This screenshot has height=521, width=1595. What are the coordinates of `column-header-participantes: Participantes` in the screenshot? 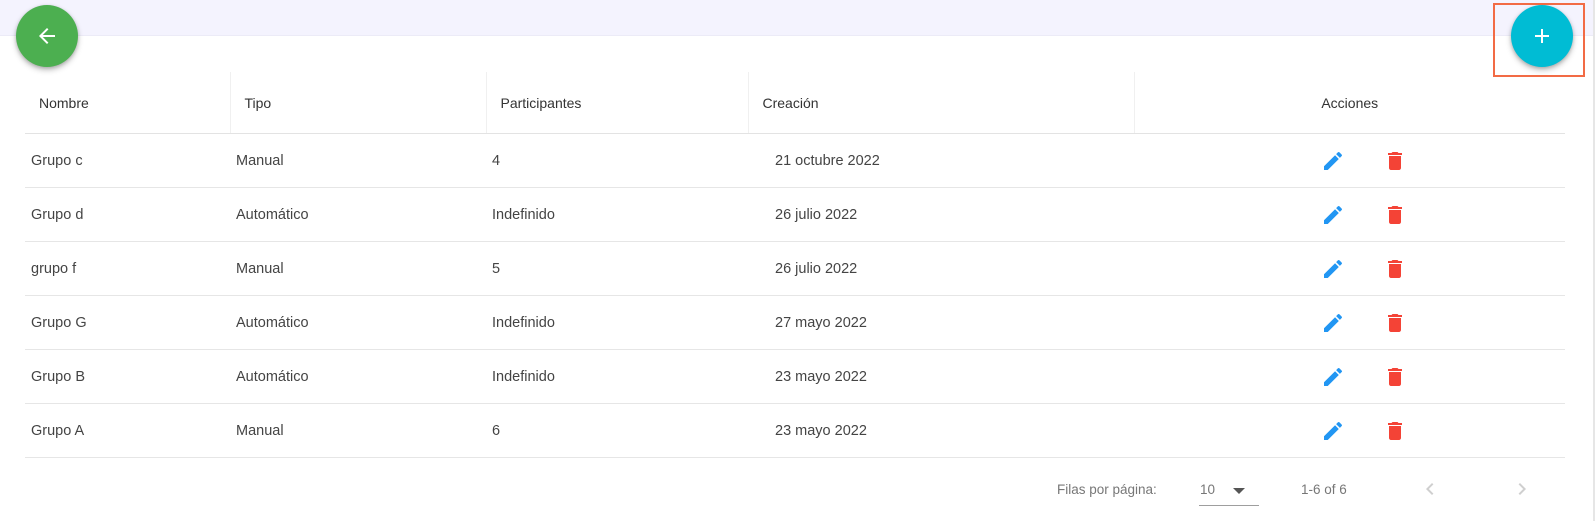 It's located at (617, 103).